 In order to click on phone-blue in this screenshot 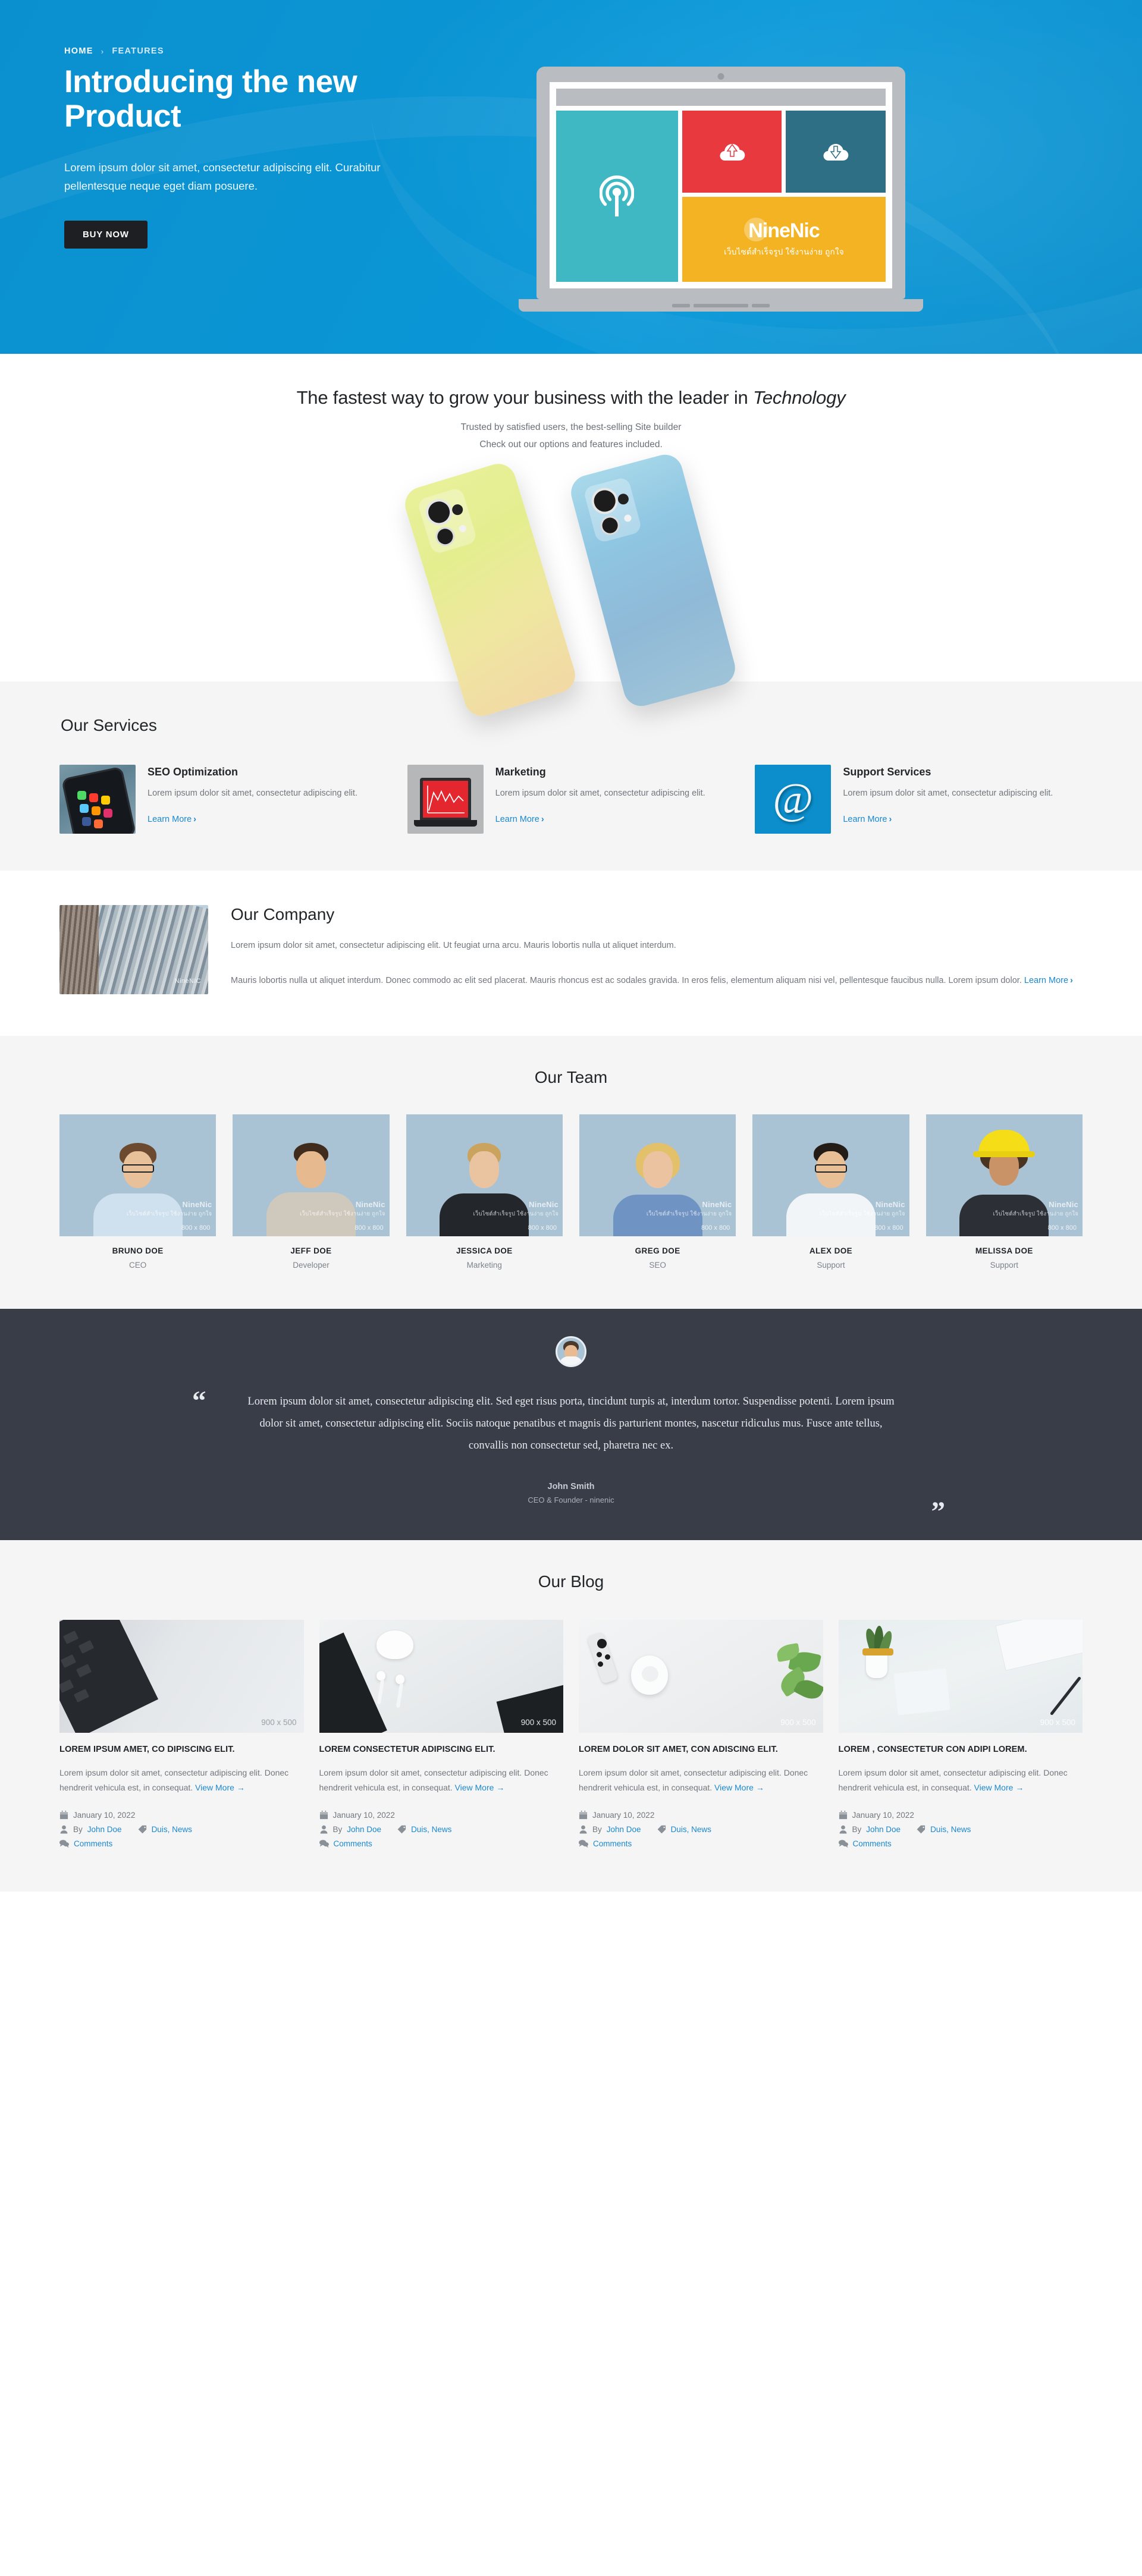, I will do `click(653, 581)`.